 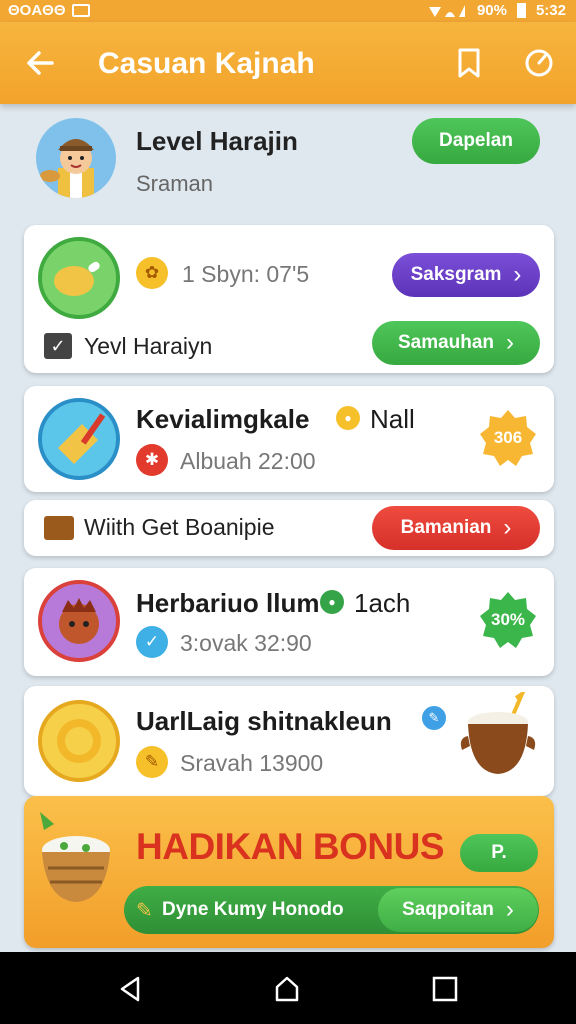 What do you see at coordinates (175, 183) in the screenshot?
I see `profile-subtitle: Sraman` at bounding box center [175, 183].